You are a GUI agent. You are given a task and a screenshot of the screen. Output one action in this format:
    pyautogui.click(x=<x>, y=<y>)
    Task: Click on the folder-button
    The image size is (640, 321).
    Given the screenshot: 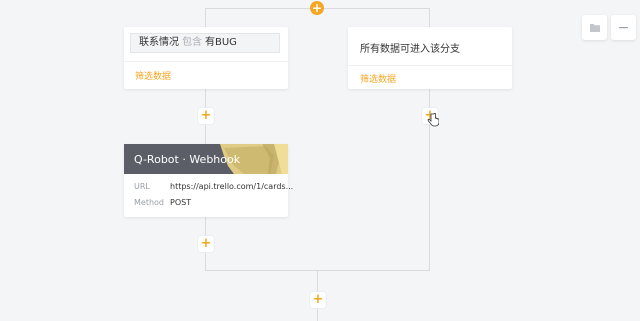 What is the action you would take?
    pyautogui.click(x=594, y=27)
    